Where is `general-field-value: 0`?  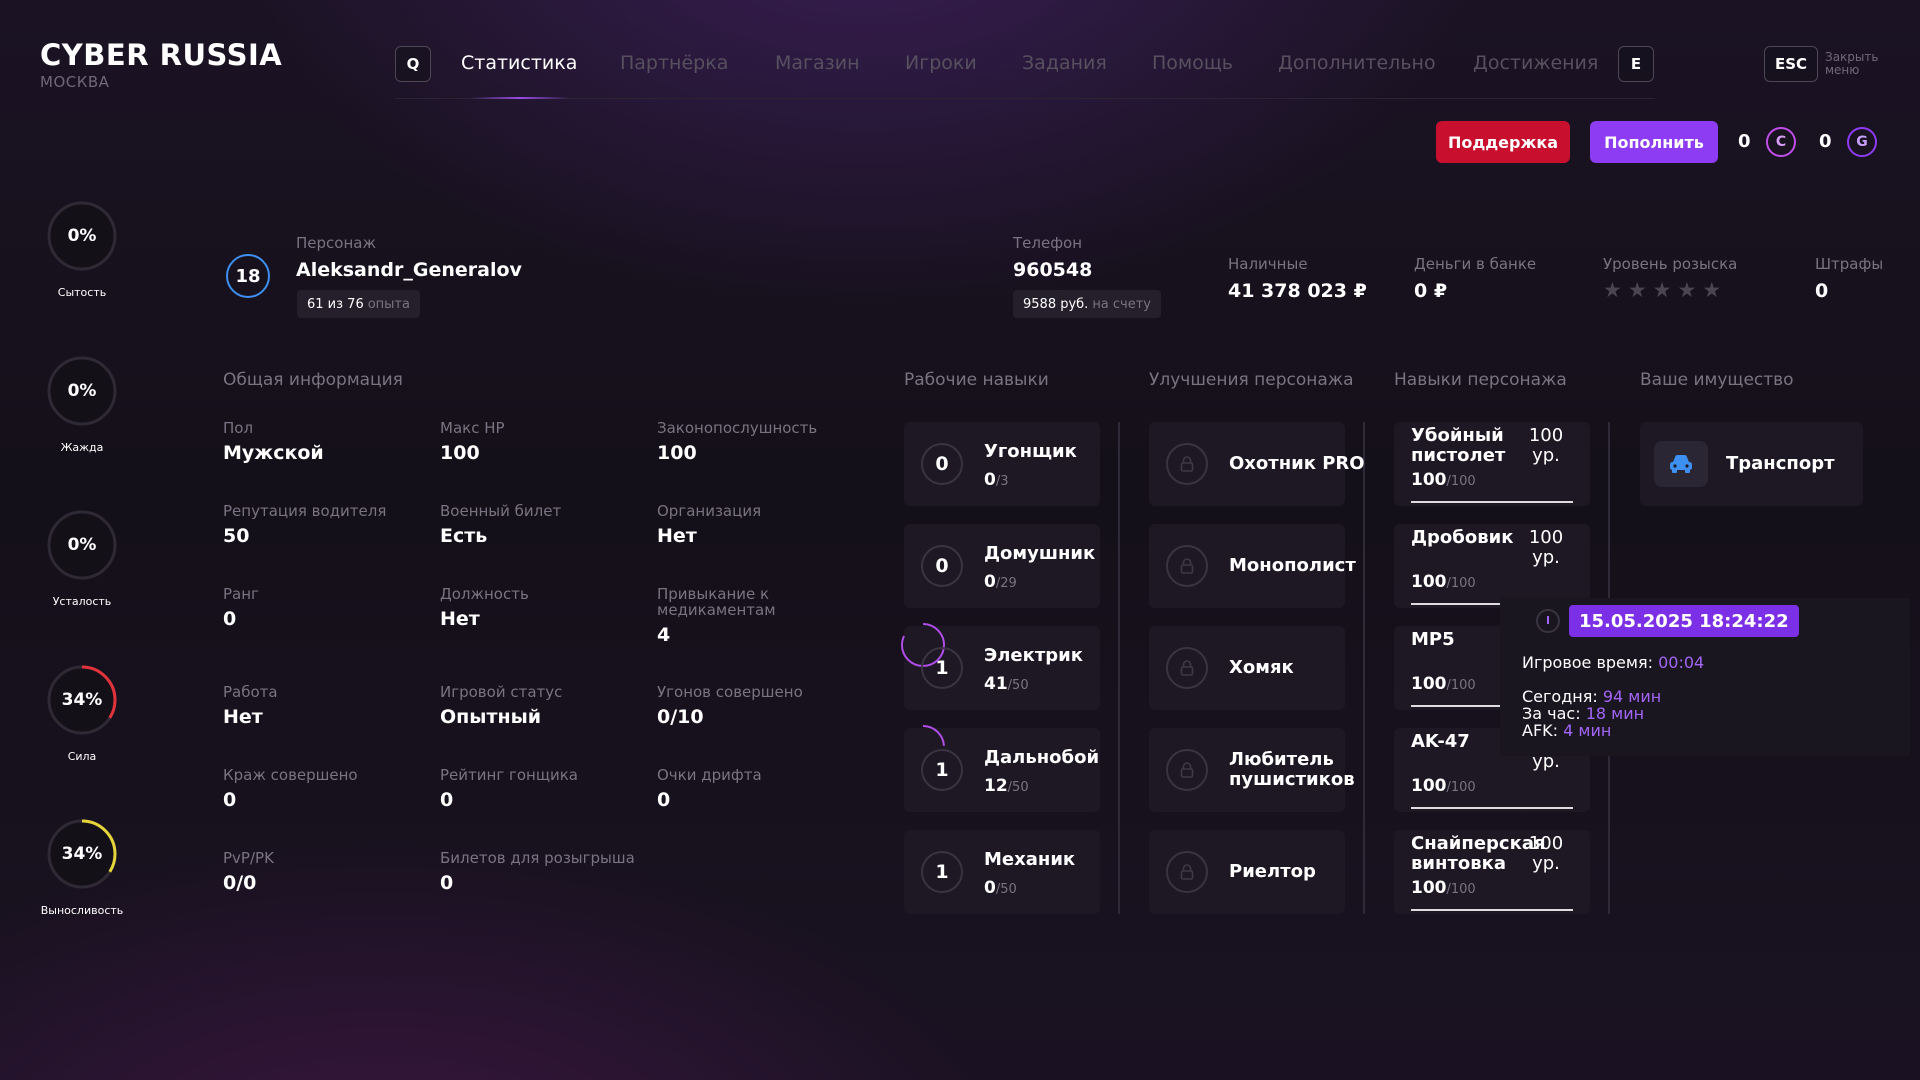 general-field-value: 0 is located at coordinates (447, 800).